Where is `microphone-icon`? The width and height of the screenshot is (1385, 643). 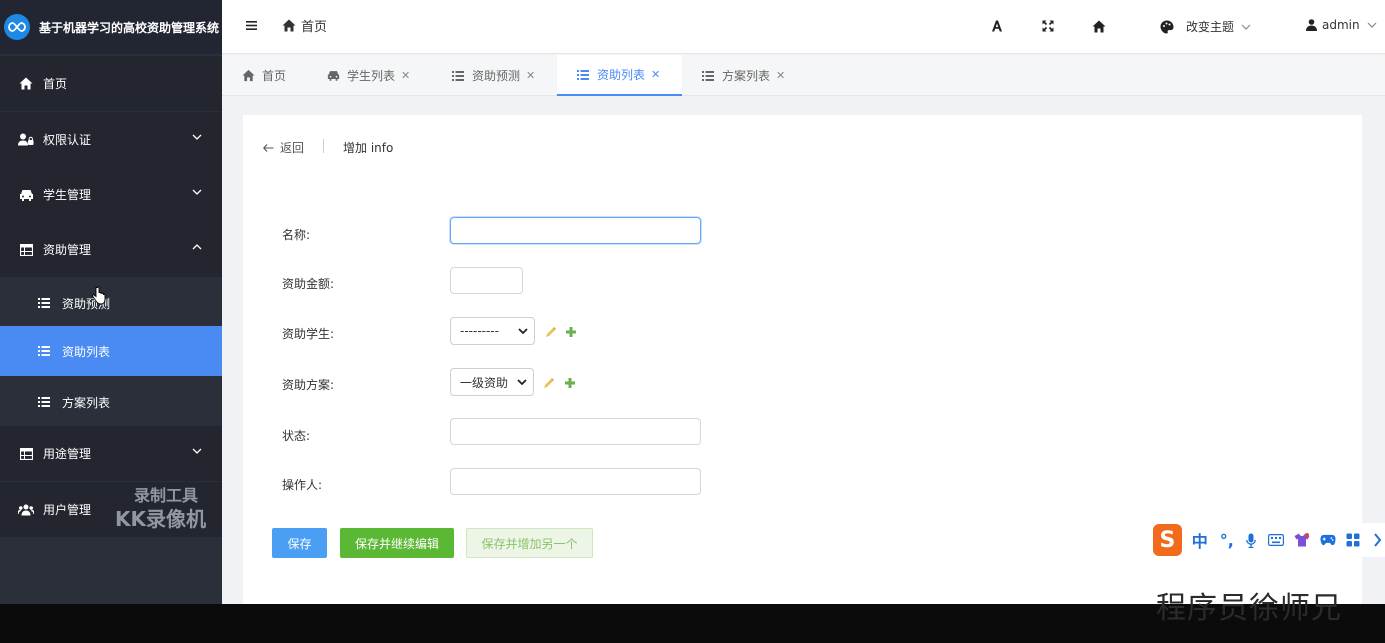
microphone-icon is located at coordinates (1251, 540).